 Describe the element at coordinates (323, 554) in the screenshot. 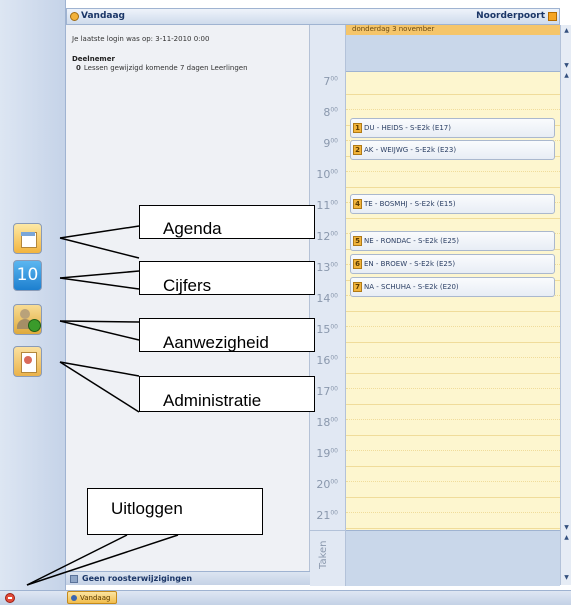

I see `tasks-label: Taken` at that location.